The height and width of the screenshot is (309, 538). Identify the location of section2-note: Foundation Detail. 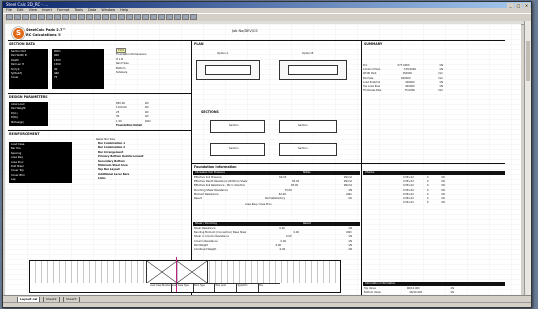
(129, 125).